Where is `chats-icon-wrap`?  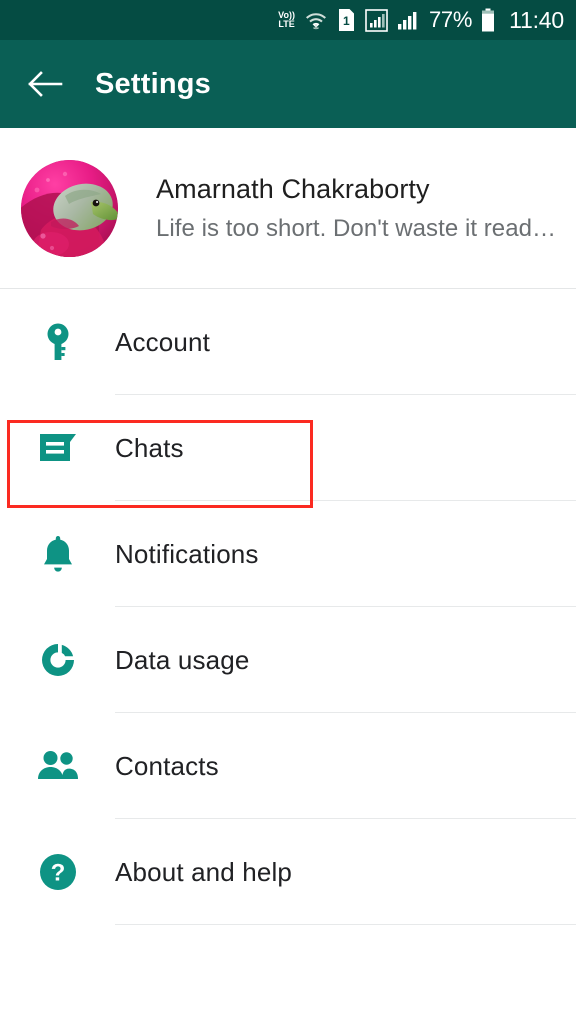 chats-icon-wrap is located at coordinates (57, 448).